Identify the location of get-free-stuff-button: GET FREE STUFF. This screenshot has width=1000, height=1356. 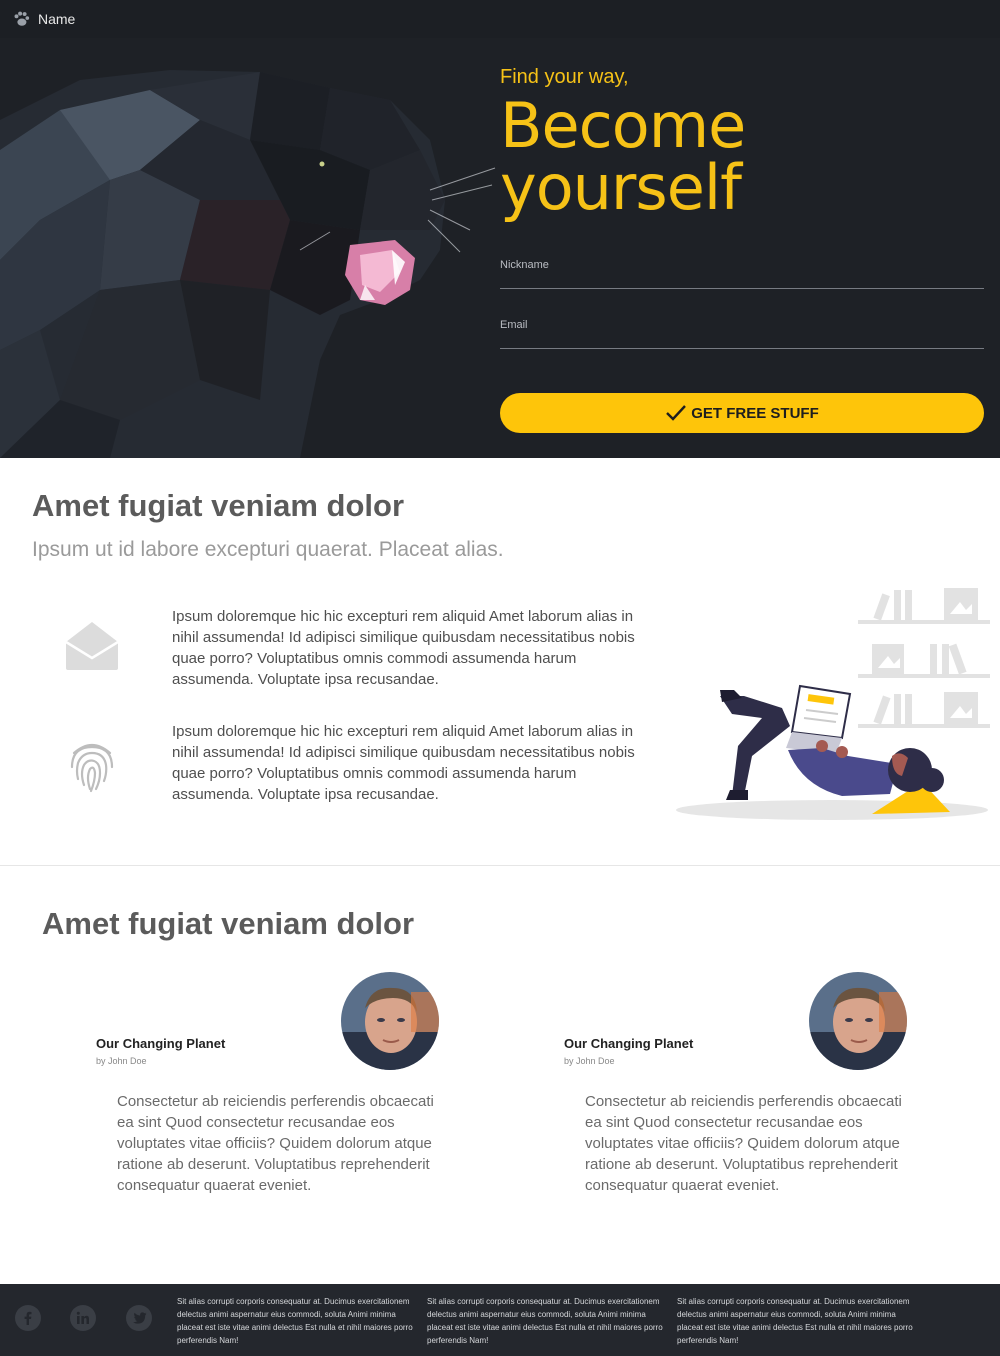
(742, 413).